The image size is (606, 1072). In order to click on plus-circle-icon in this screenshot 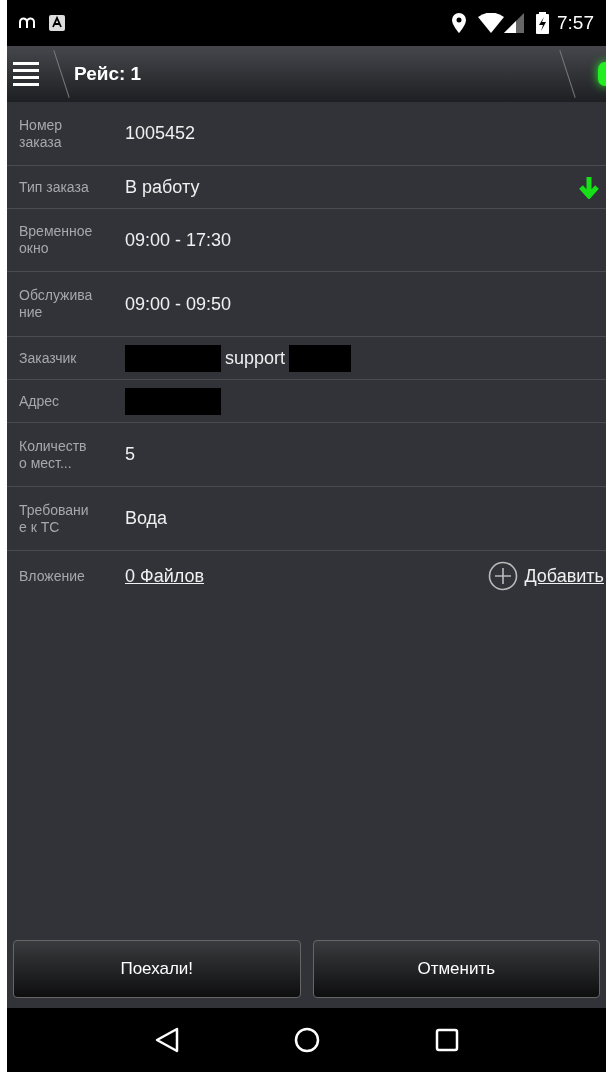, I will do `click(503, 576)`.